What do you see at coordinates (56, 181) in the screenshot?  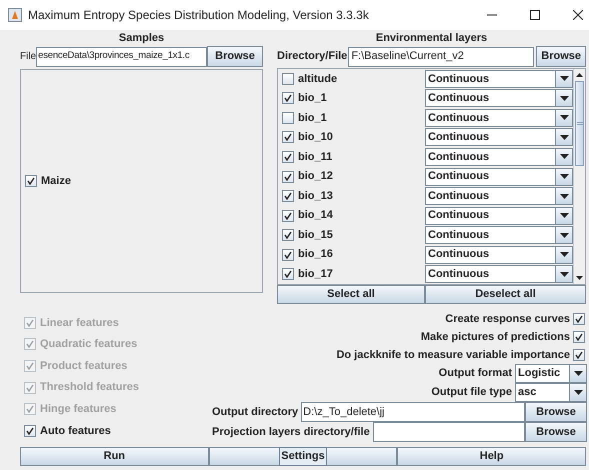 I see `species-label: Maize` at bounding box center [56, 181].